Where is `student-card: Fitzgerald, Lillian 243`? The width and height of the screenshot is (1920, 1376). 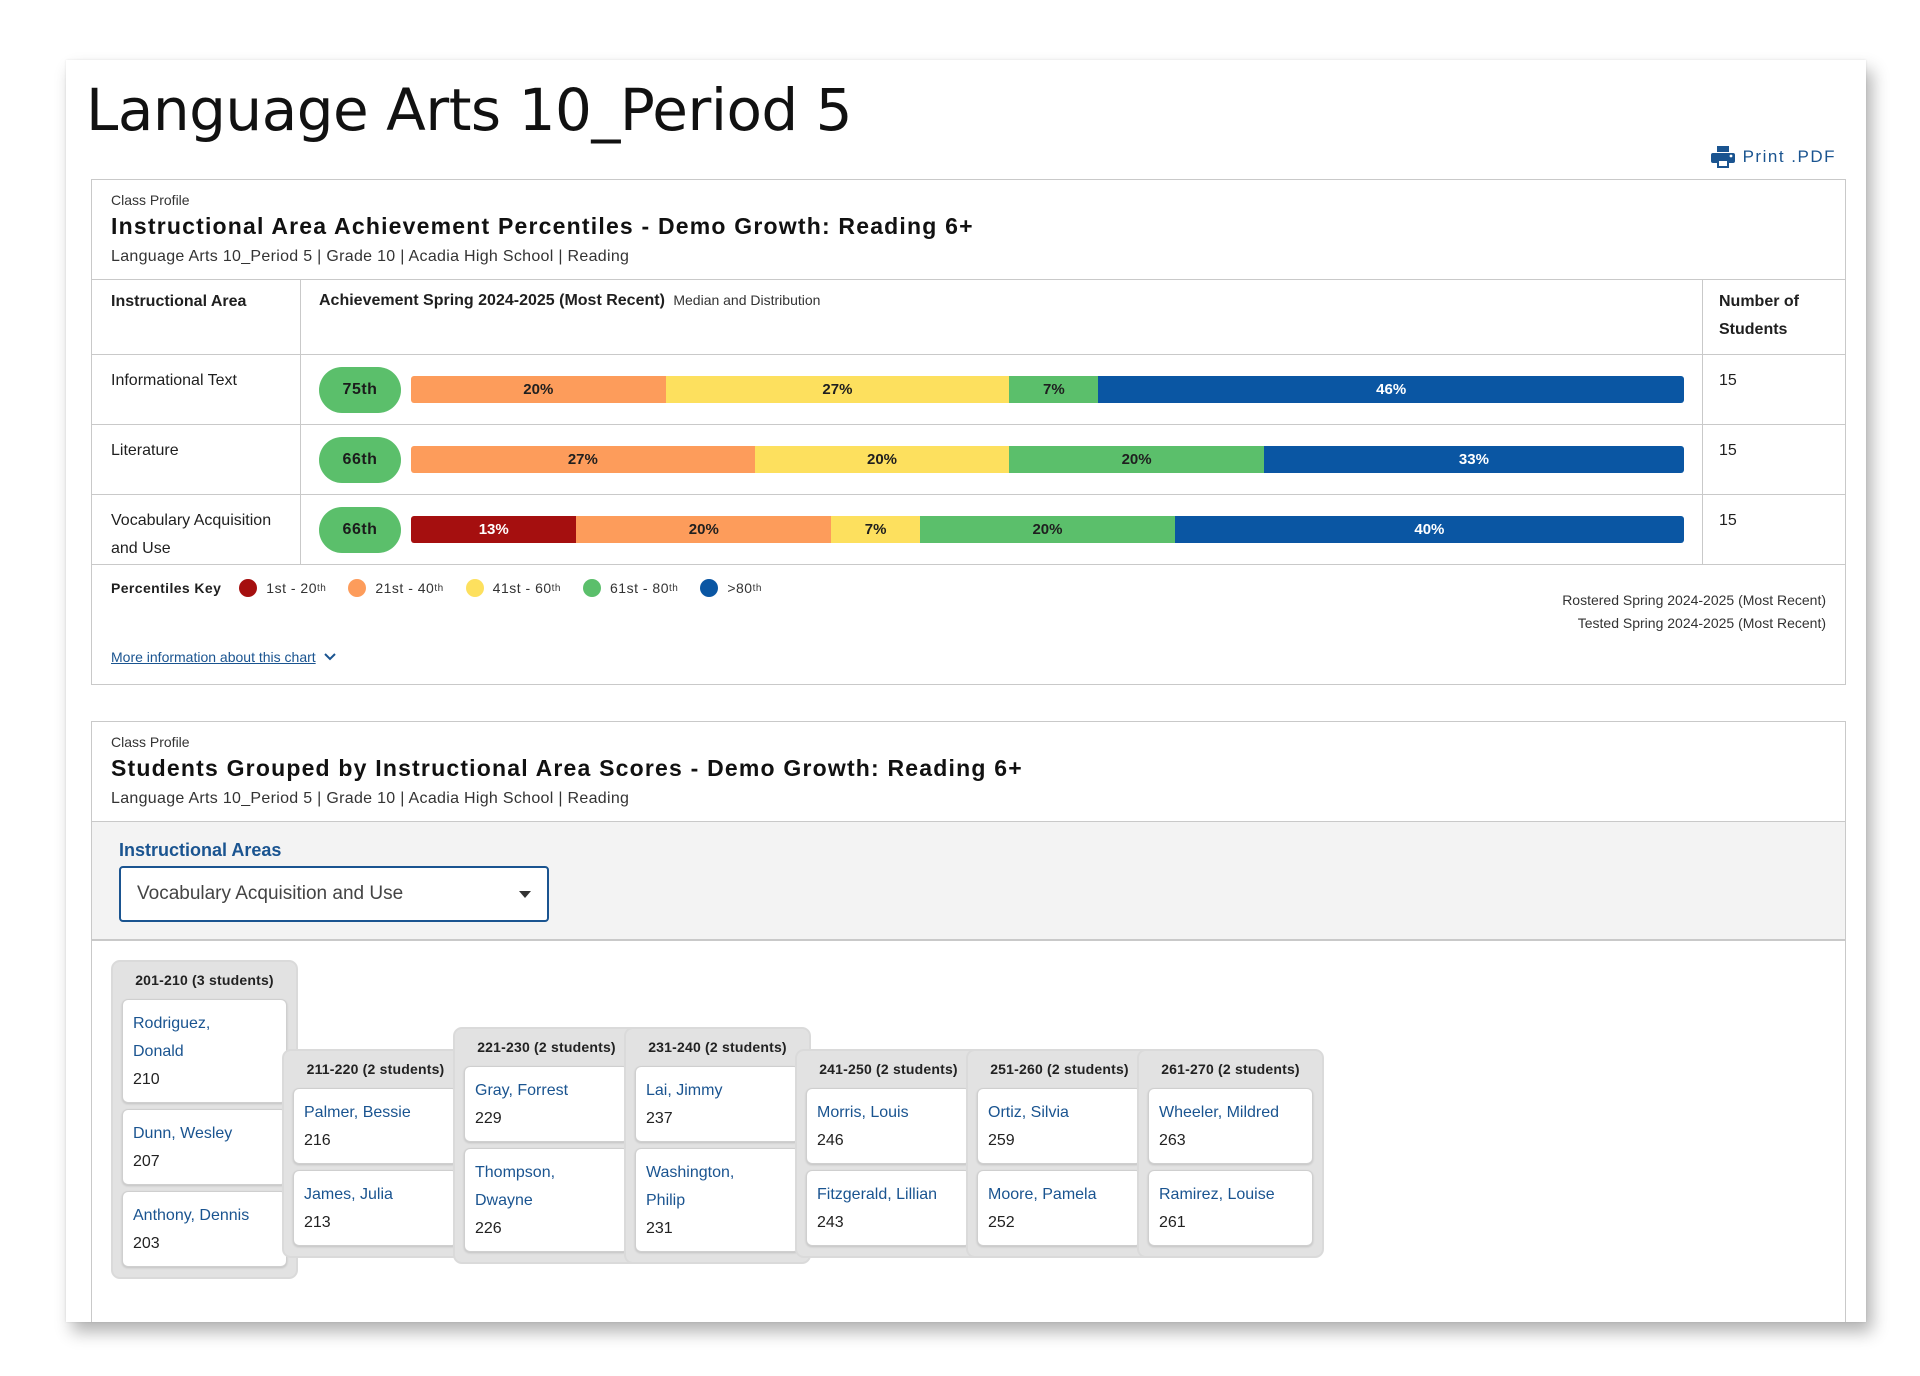
student-card: Fitzgerald, Lillian 243 is located at coordinates (888, 1208).